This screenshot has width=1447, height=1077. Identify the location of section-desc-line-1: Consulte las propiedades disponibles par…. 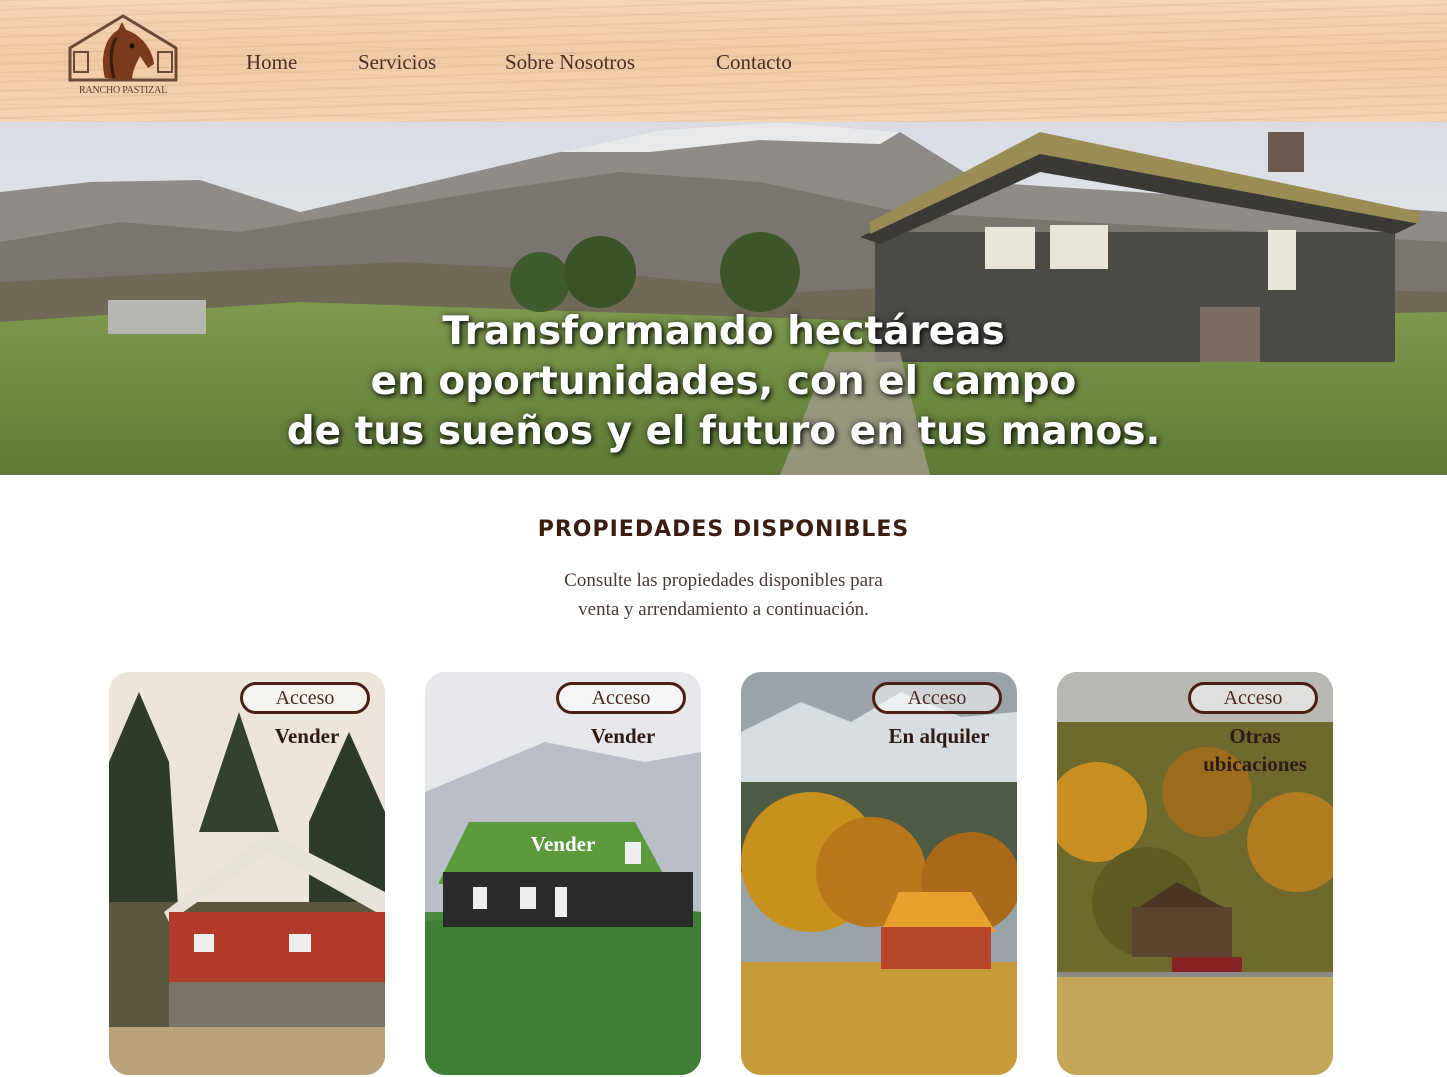
(723, 580).